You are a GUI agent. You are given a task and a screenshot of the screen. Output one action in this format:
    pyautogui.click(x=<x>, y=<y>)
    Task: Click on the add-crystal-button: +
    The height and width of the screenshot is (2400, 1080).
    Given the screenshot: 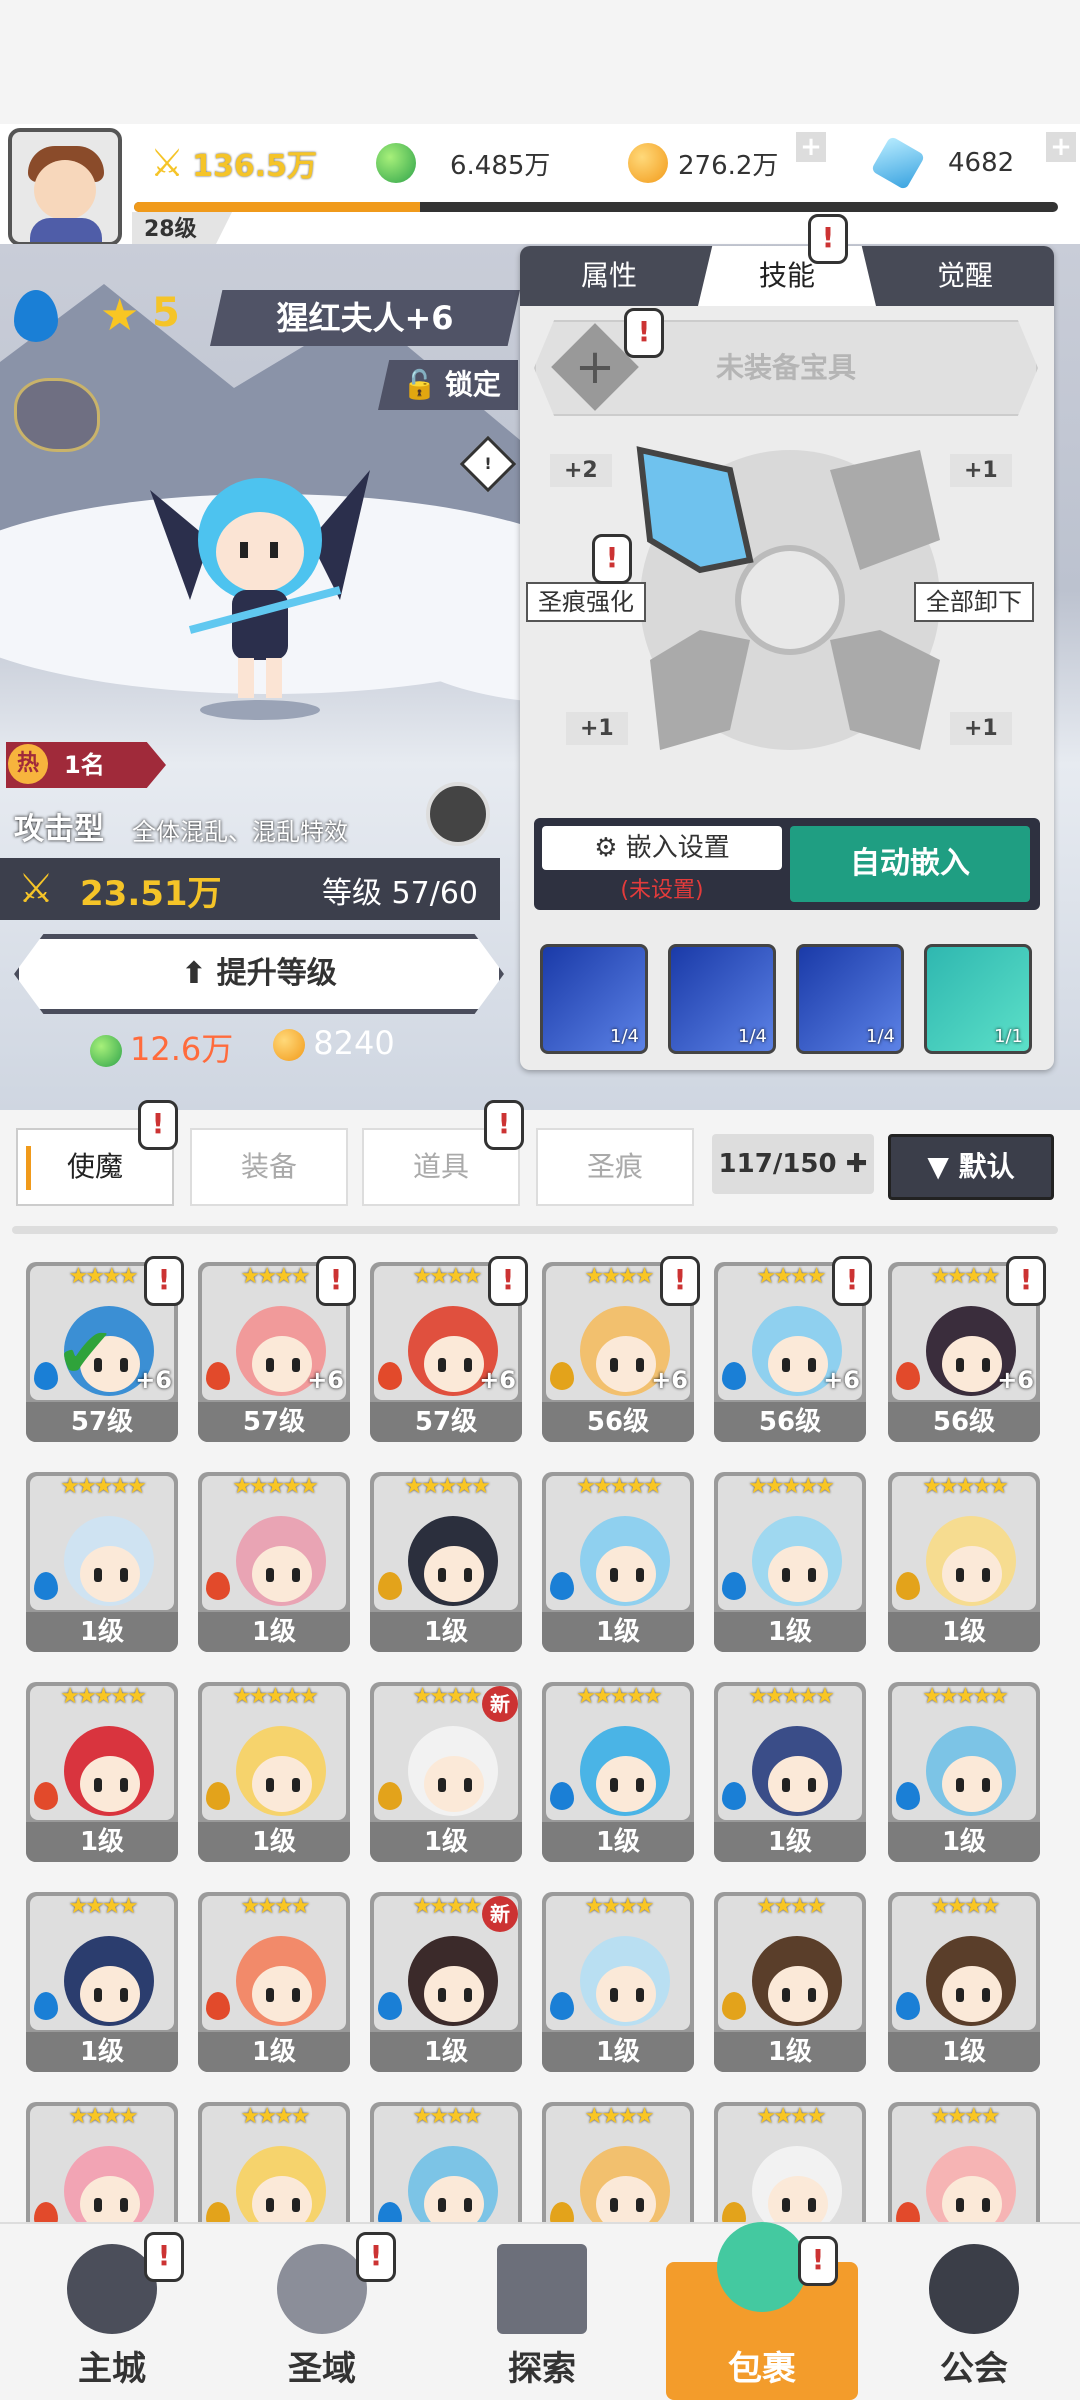 What is the action you would take?
    pyautogui.click(x=1061, y=147)
    